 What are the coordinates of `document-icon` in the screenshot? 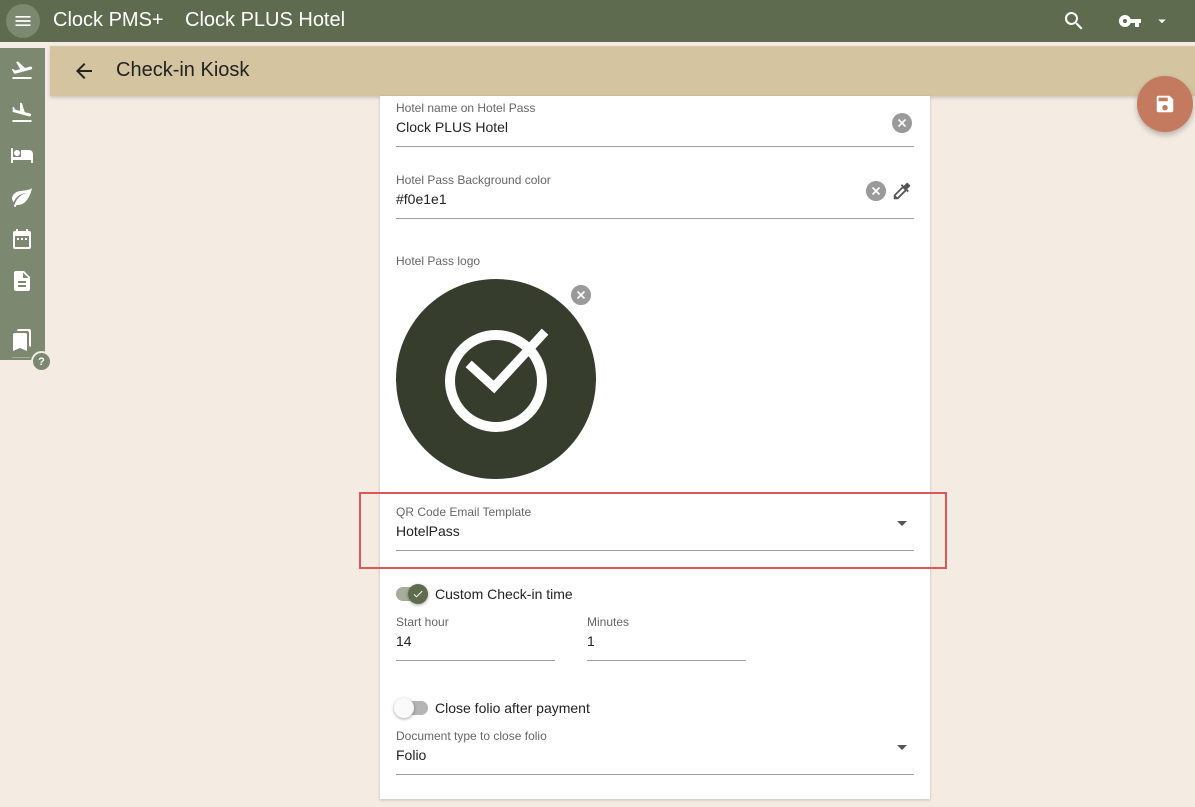 It's located at (22, 281).